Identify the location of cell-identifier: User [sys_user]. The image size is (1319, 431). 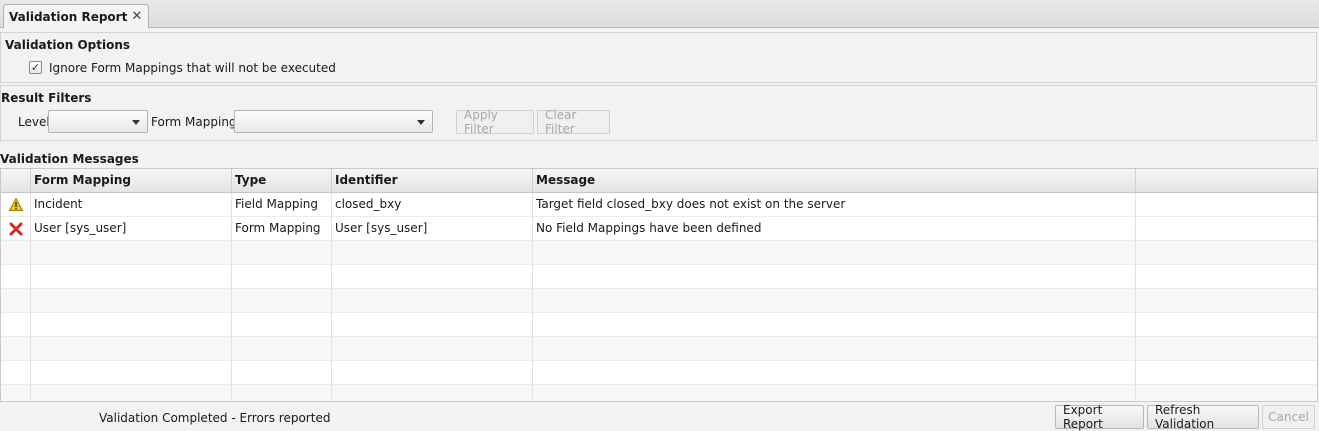
(381, 228).